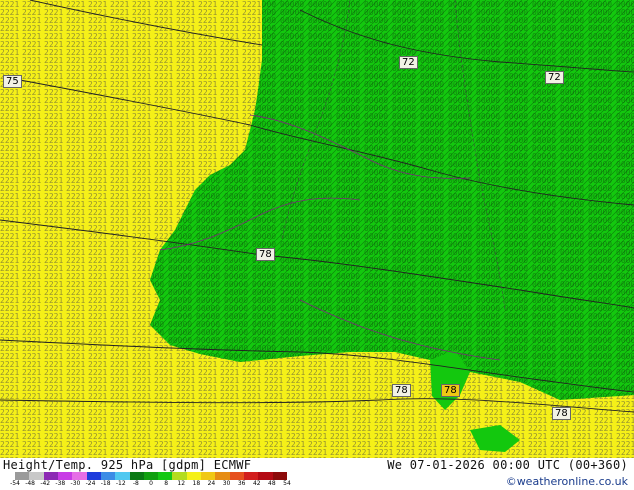 The width and height of the screenshot is (634, 490). I want to click on color-scale-tick-label: -54, so click(15, 483).